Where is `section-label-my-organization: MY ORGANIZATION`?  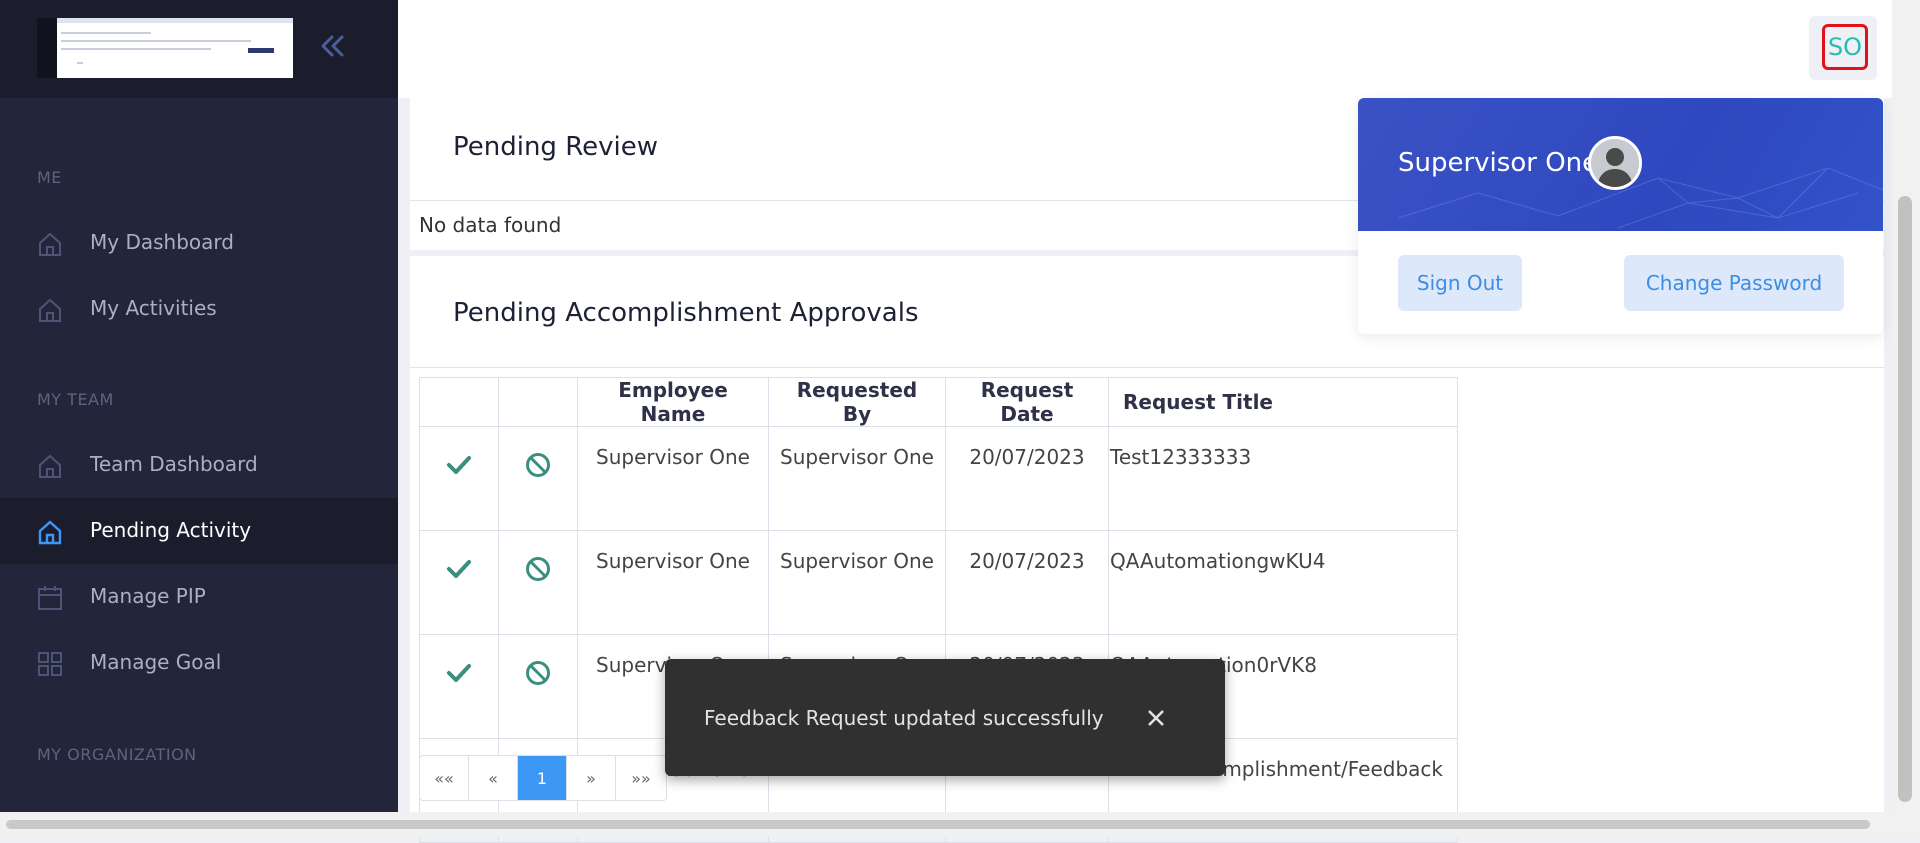 section-label-my-organization: MY ORGANIZATION is located at coordinates (117, 754).